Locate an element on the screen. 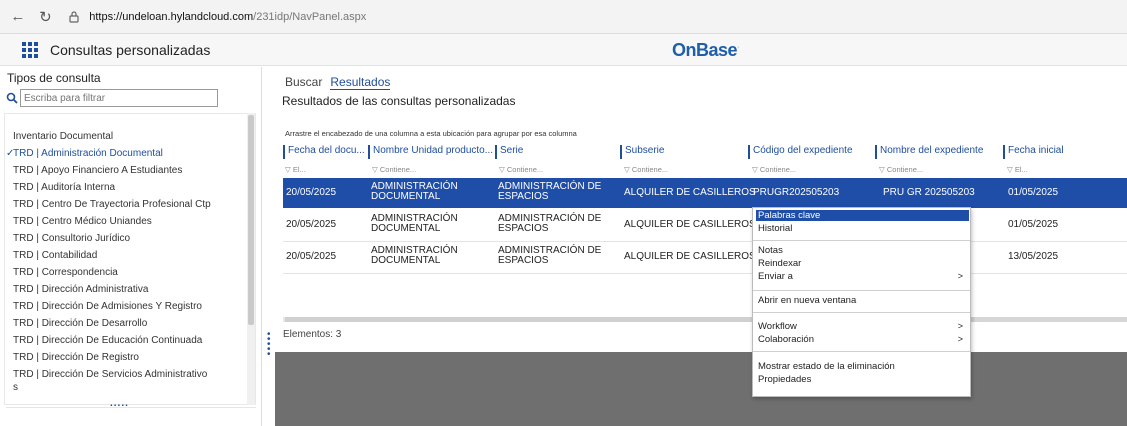  cell-serie-line2: ESPACIOS is located at coordinates (523, 260).